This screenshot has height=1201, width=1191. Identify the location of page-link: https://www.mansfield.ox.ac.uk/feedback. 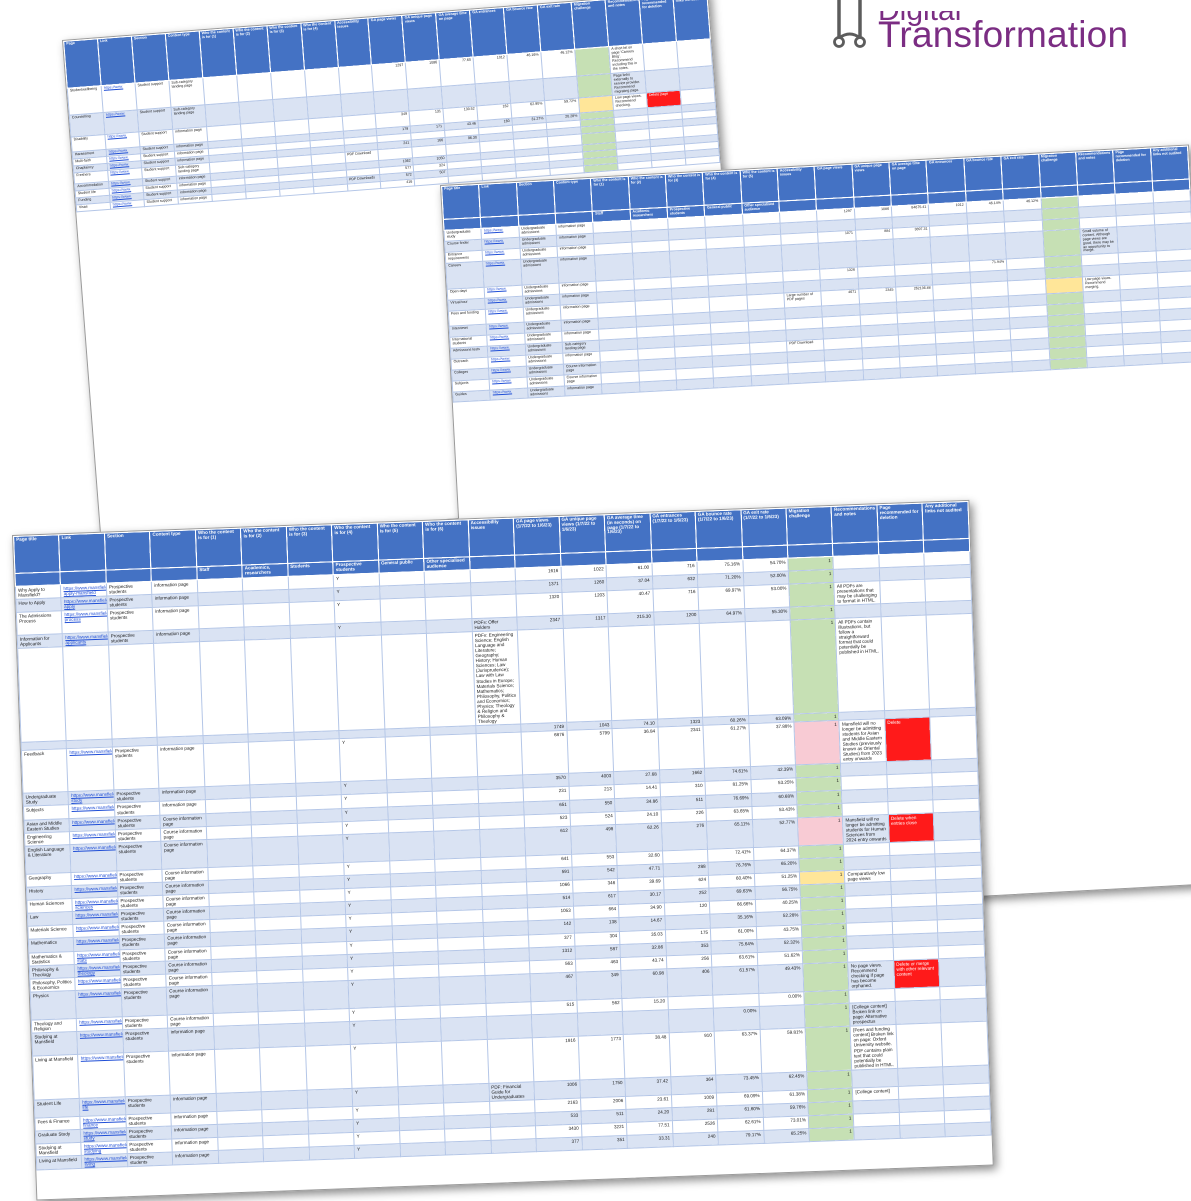
(90, 769).